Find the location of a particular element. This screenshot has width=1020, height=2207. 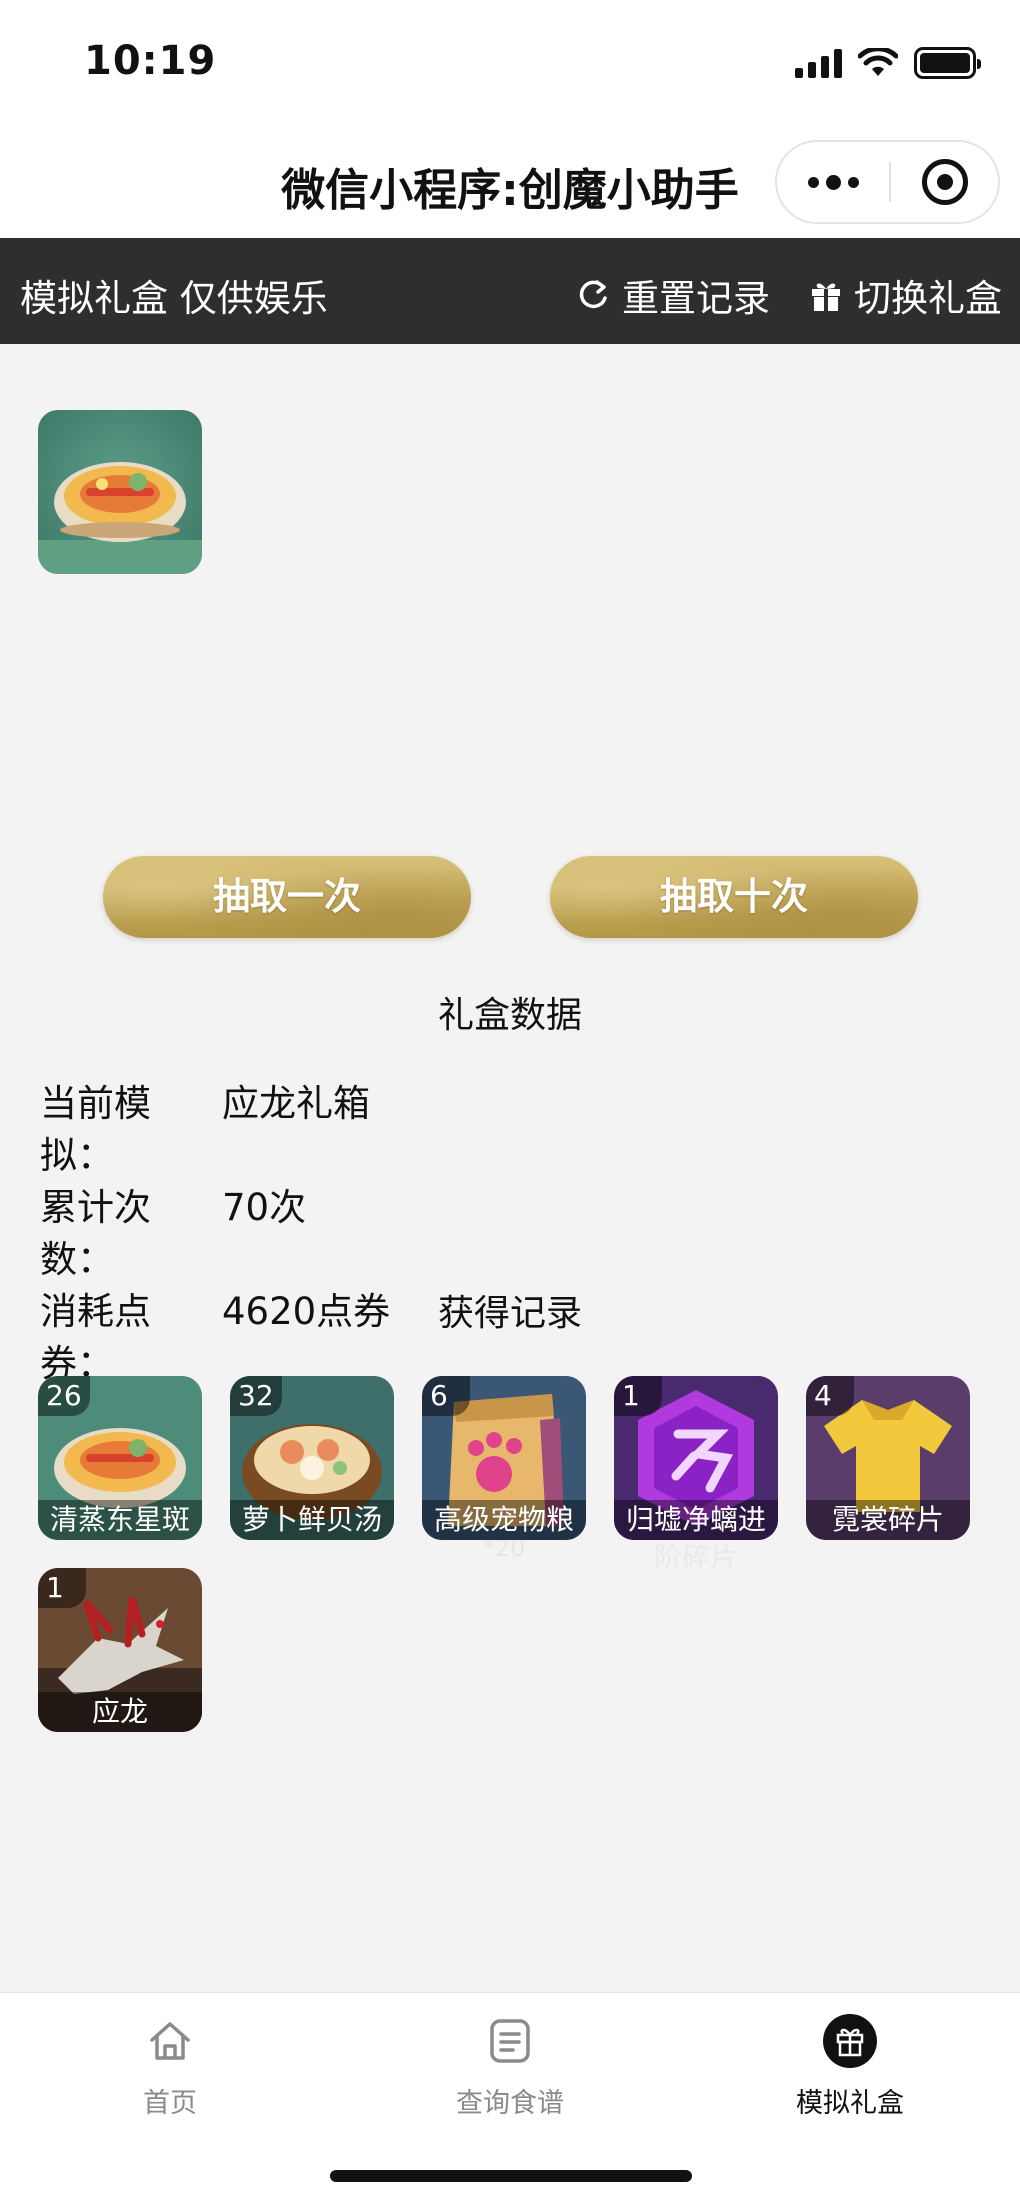

stat-value: 70次 is located at coordinates (264, 1207).